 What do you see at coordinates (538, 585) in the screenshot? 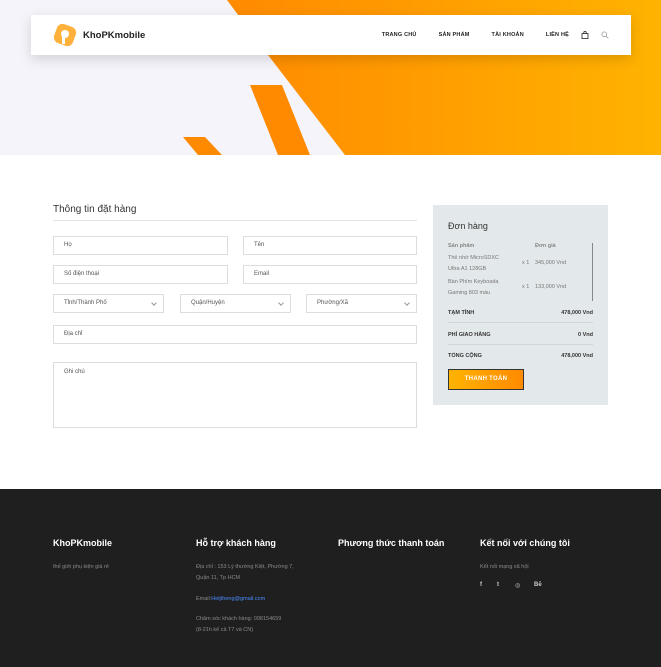
I see `behance-icon: Bē` at bounding box center [538, 585].